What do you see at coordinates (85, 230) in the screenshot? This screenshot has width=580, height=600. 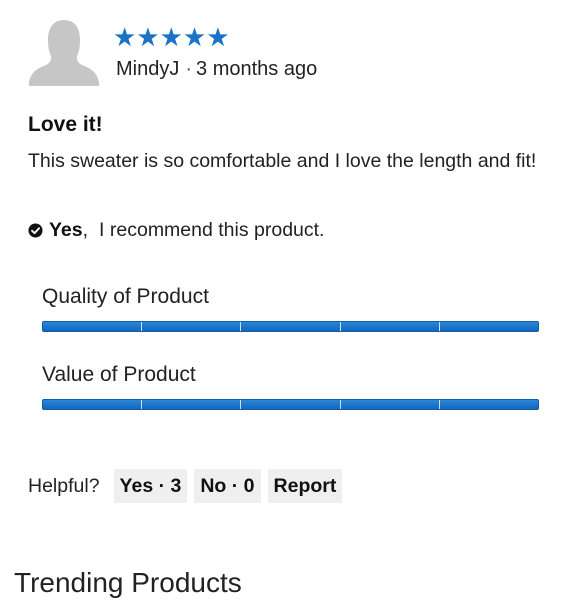 I see `recommend-comma: ,` at bounding box center [85, 230].